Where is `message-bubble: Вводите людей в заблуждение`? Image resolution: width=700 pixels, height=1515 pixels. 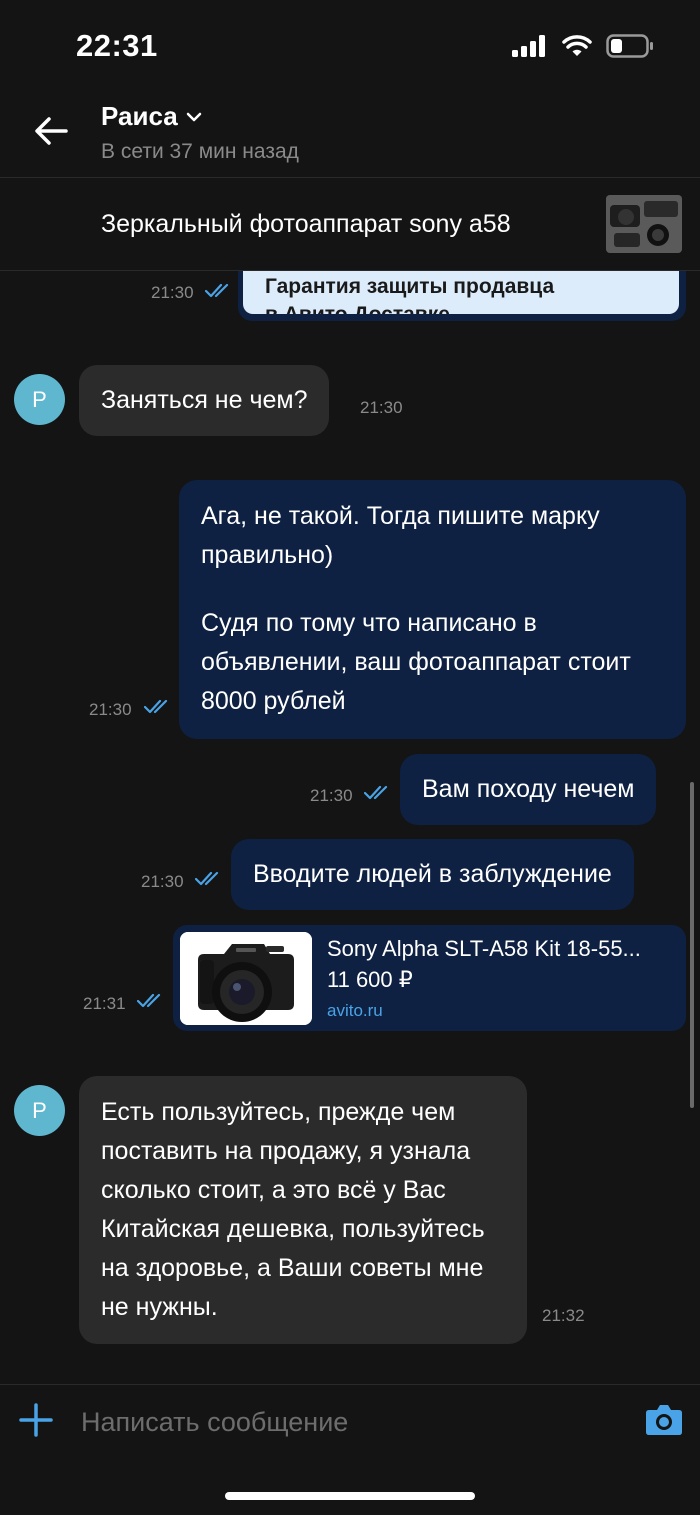 message-bubble: Вводите людей в заблуждение is located at coordinates (432, 874).